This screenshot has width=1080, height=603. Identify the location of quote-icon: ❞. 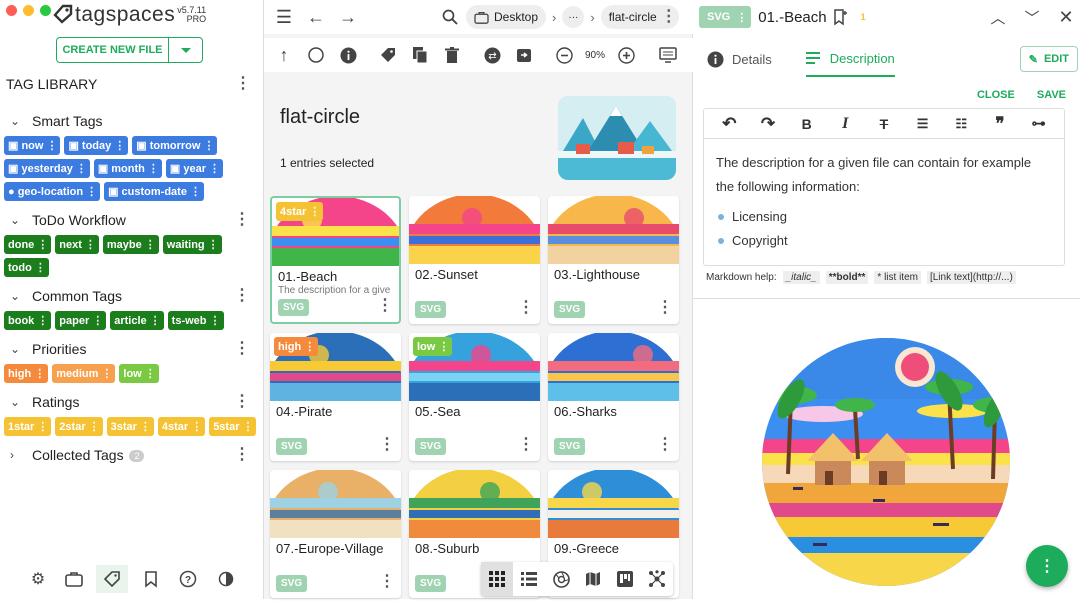
(1000, 124).